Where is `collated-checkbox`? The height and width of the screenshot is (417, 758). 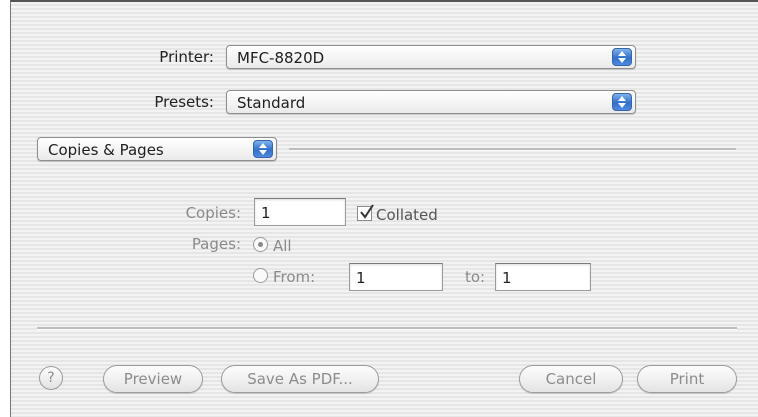
collated-checkbox is located at coordinates (365, 212).